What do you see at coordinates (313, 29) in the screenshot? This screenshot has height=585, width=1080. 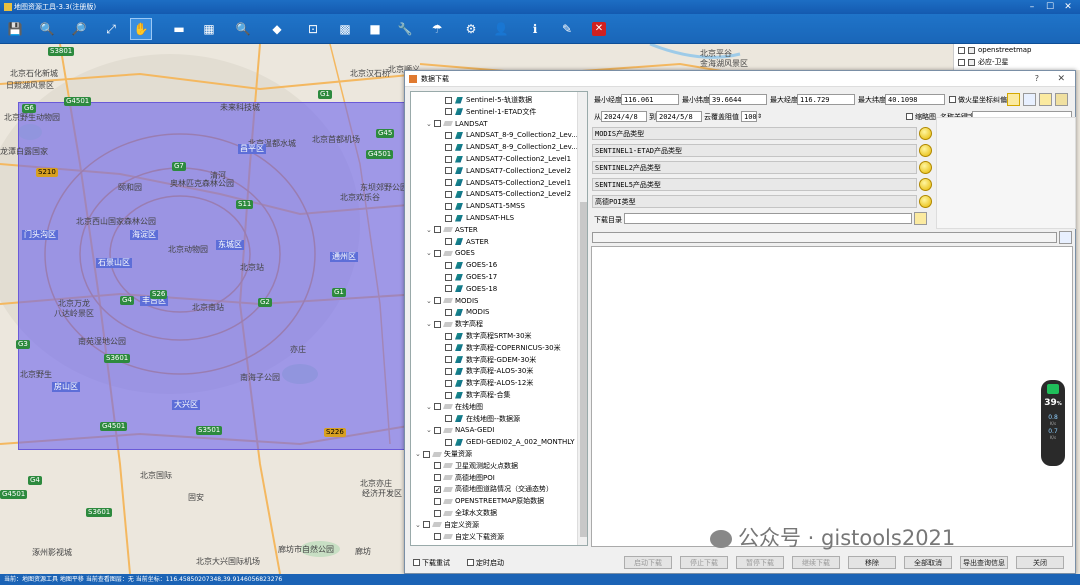 I see `fit-icon: ⊡` at bounding box center [313, 29].